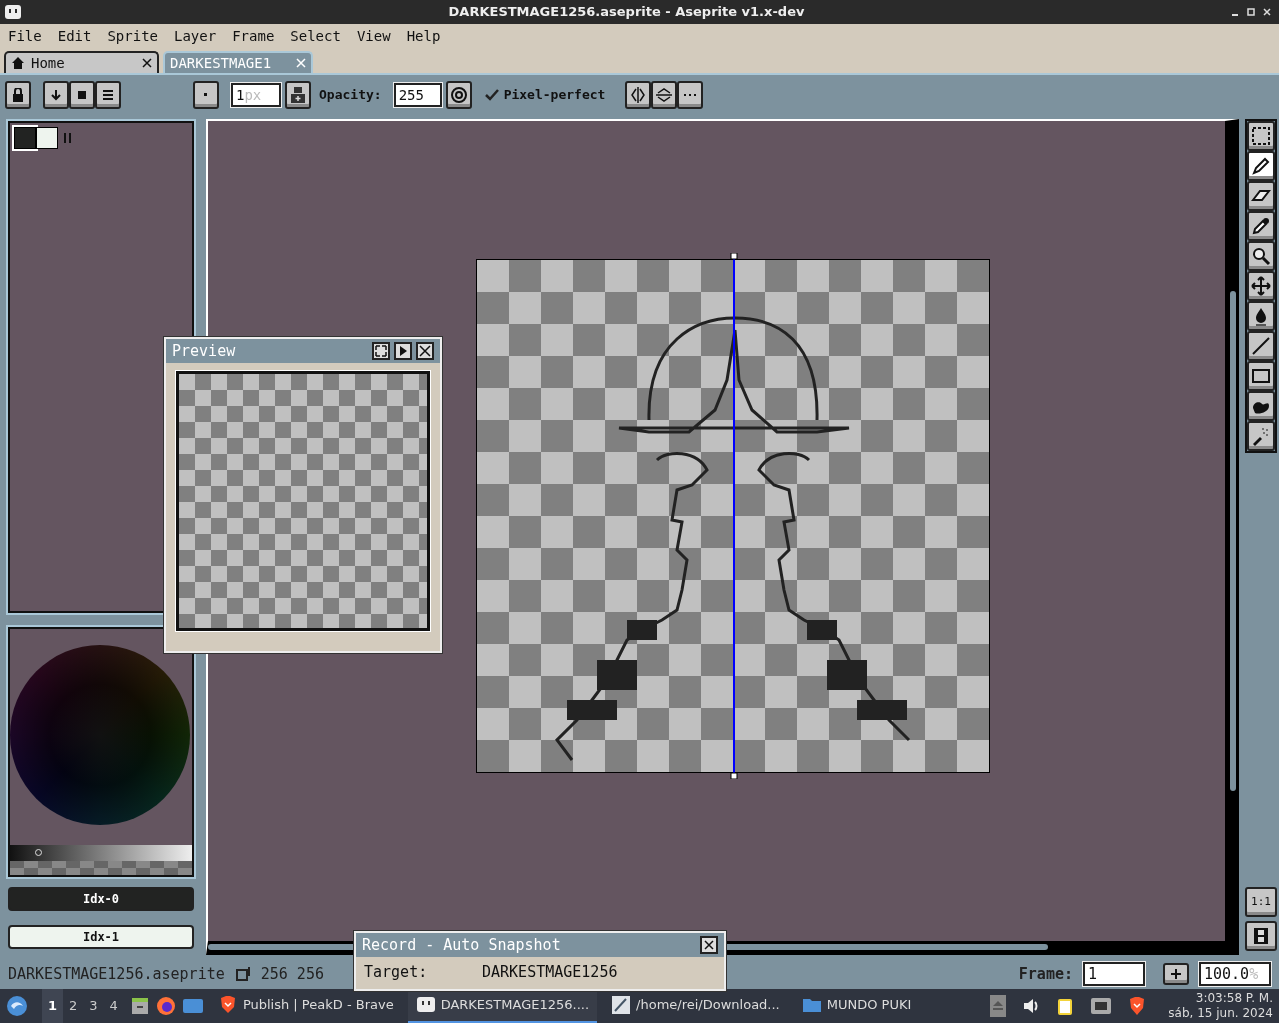  What do you see at coordinates (195, 36) in the screenshot?
I see `menu-item: Layer` at bounding box center [195, 36].